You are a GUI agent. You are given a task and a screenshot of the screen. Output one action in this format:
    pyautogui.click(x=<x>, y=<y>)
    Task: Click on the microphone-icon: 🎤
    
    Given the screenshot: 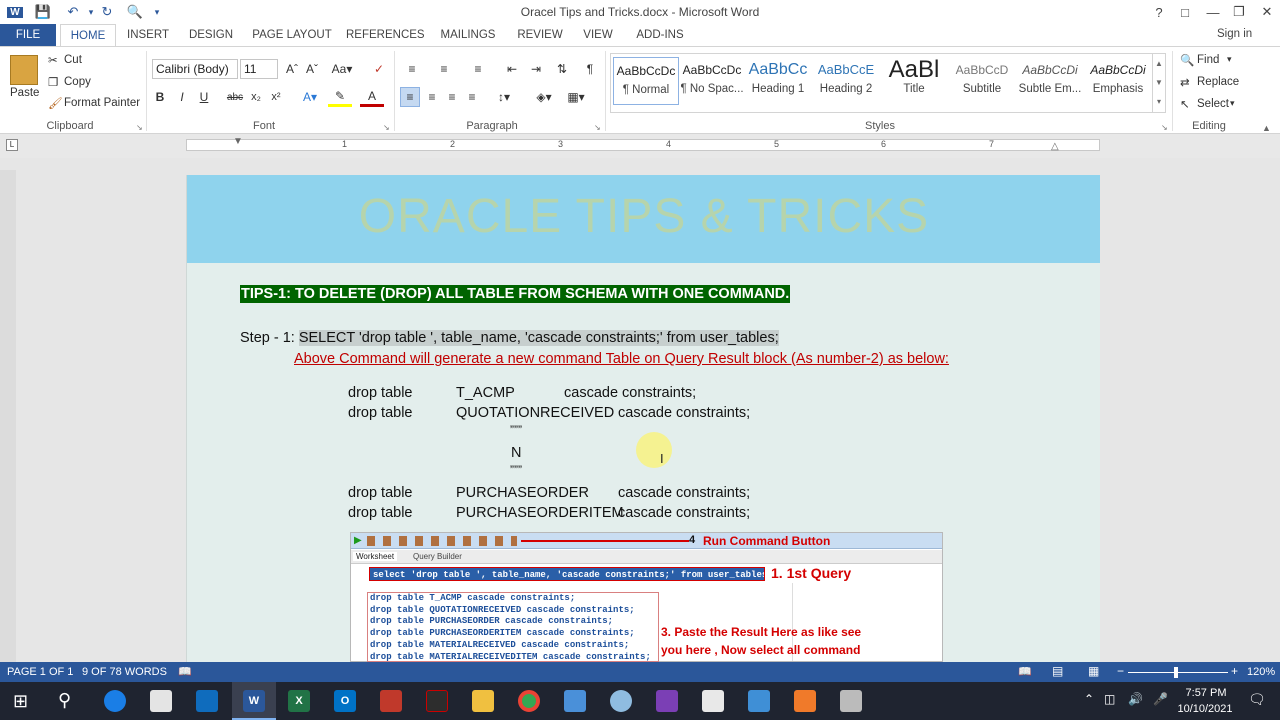 What is the action you would take?
    pyautogui.click(x=1160, y=699)
    